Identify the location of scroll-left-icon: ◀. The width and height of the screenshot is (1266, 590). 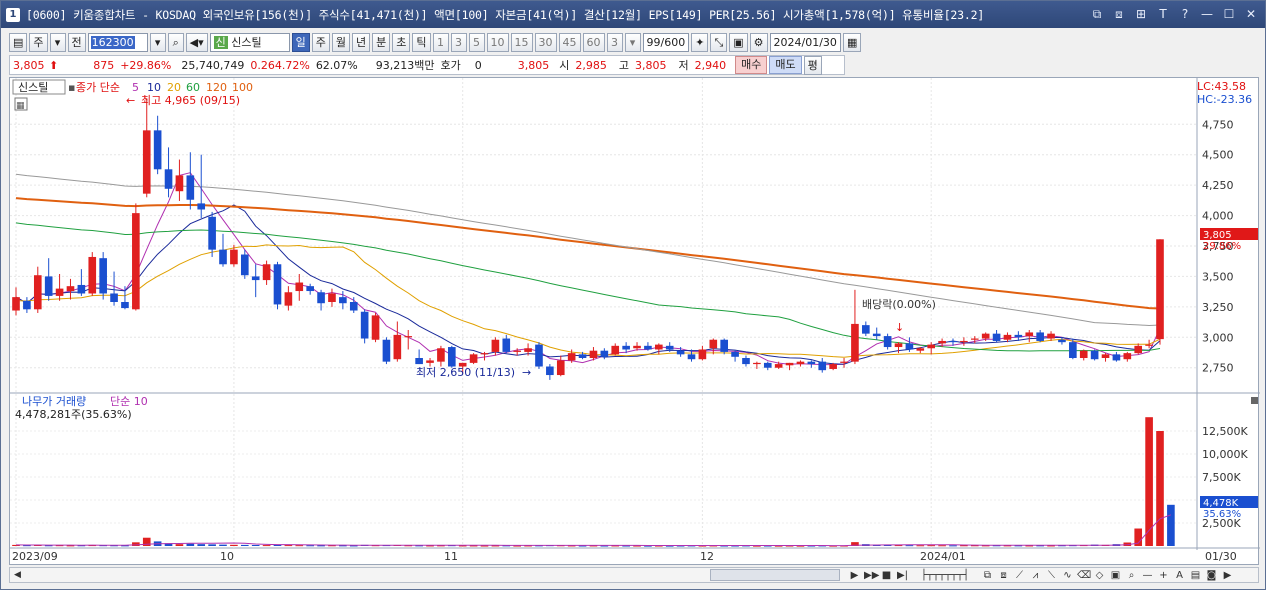
(17, 575).